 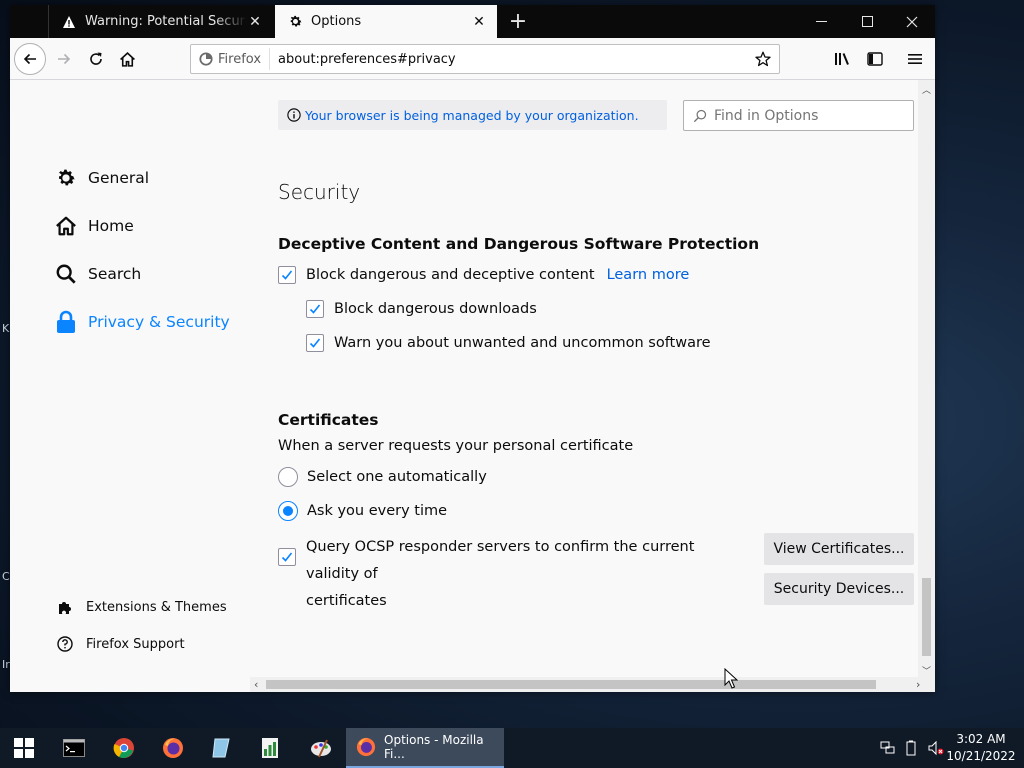 I want to click on new-tab-button: +, so click(x=518, y=21).